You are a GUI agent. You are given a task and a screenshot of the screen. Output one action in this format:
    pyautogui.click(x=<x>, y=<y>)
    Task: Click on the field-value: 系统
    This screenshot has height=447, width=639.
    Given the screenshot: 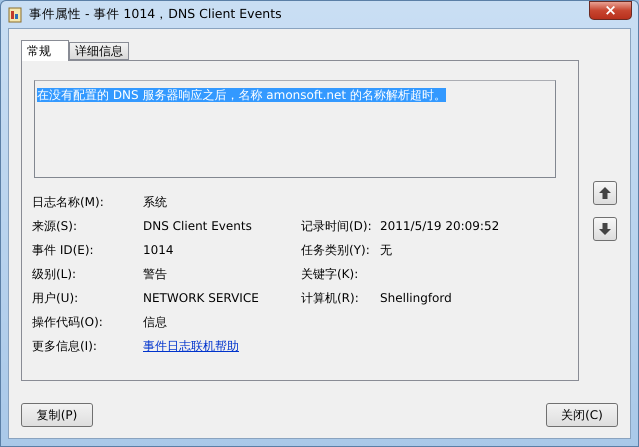 What is the action you would take?
    pyautogui.click(x=155, y=202)
    